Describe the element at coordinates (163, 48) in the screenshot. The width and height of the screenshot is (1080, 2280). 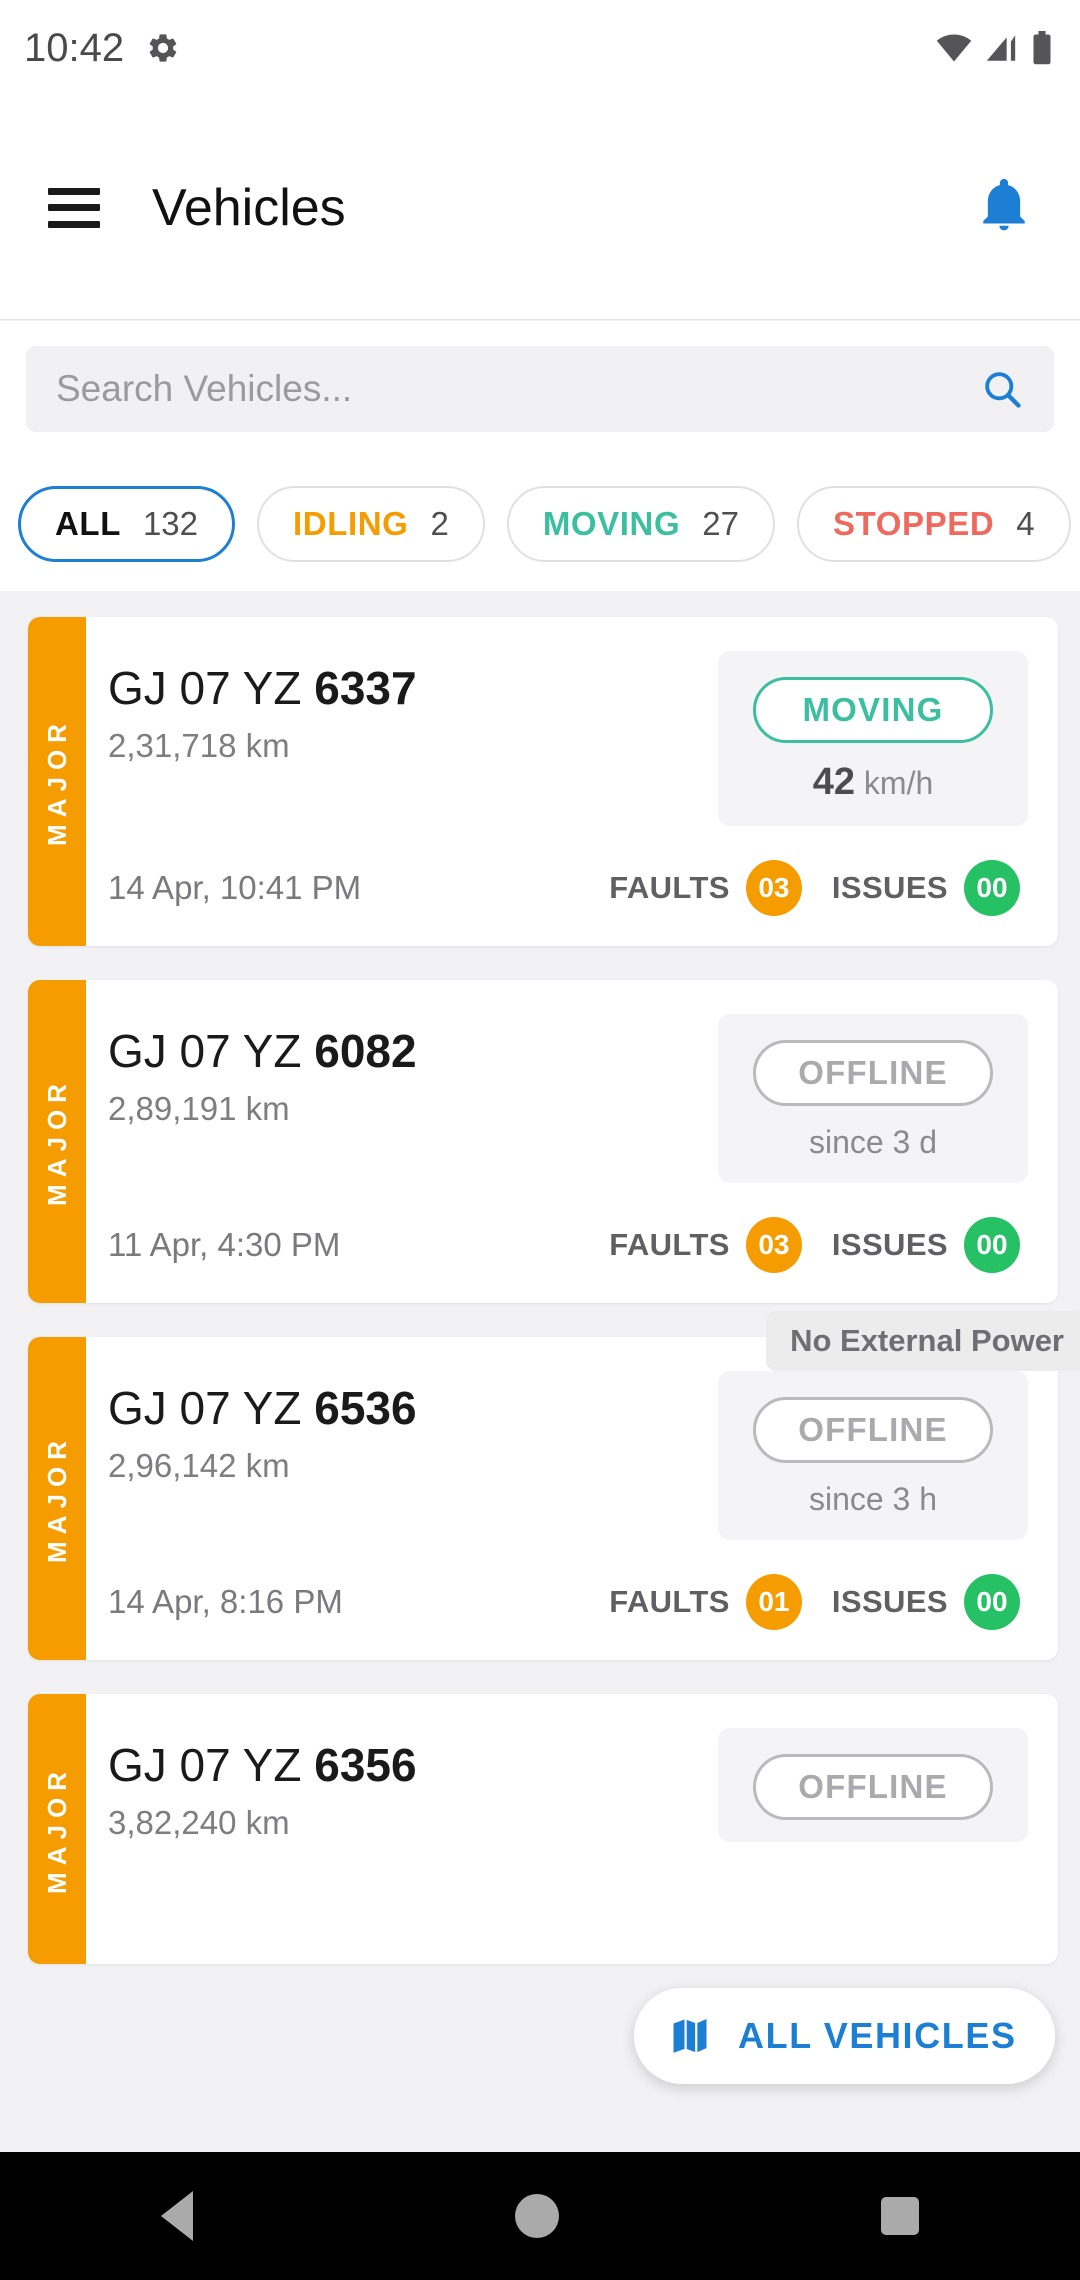
I see `gear-icon` at that location.